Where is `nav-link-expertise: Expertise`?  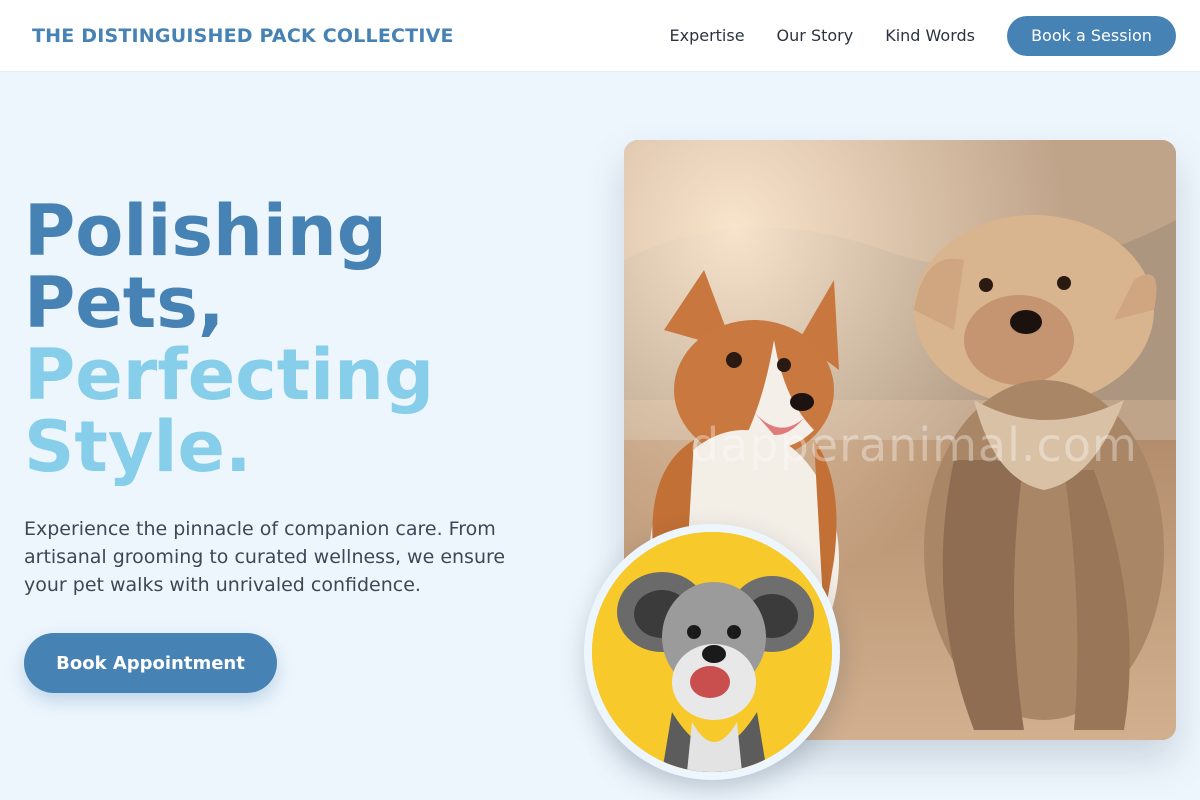
nav-link-expertise: Expertise is located at coordinates (706, 35).